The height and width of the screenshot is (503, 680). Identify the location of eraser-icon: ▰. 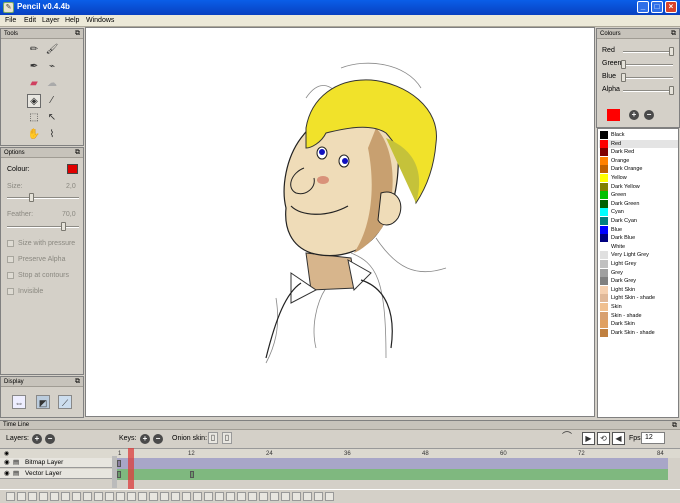
(34, 84).